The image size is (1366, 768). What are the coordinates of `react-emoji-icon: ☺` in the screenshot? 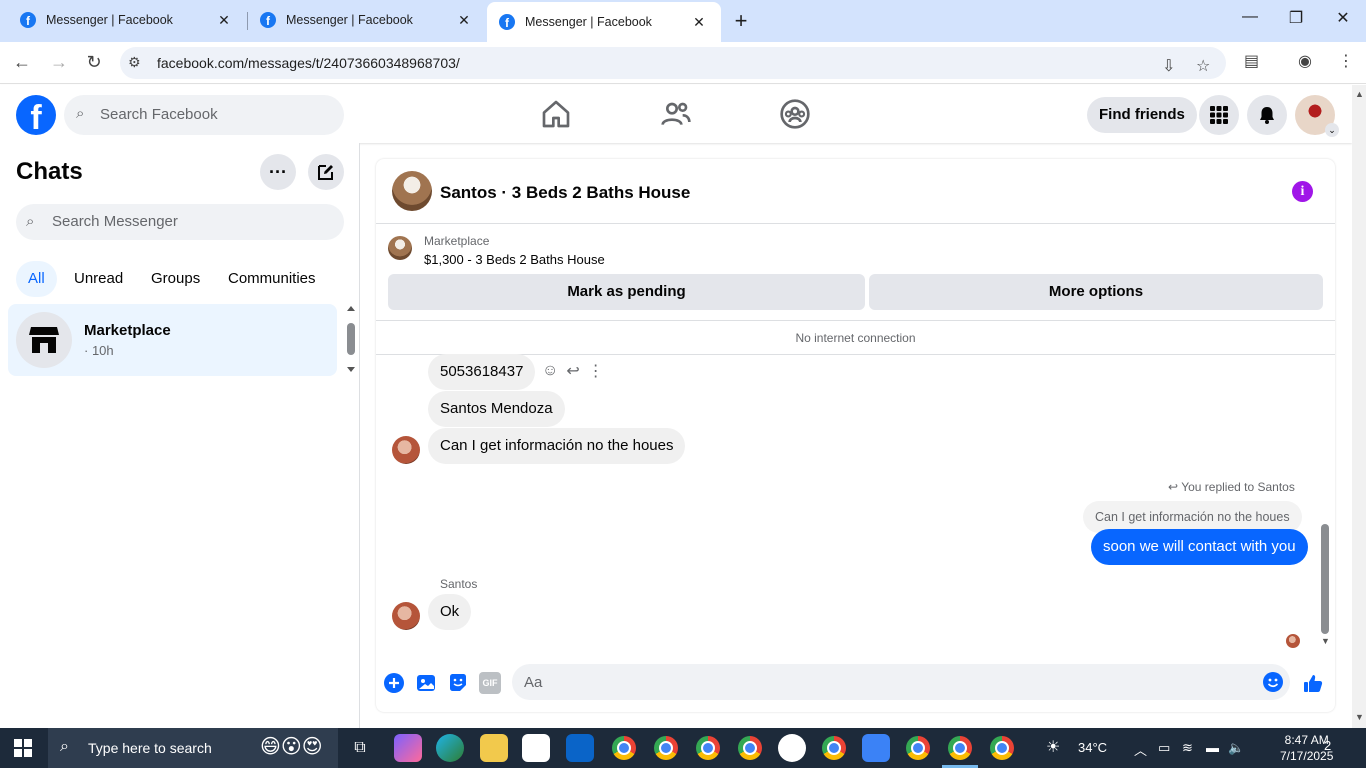 It's located at (550, 371).